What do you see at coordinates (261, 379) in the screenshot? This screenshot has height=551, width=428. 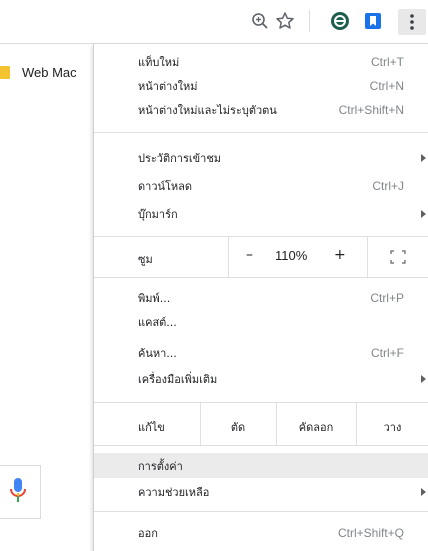 I see `menu-item-more-tools: เครื่องมือเพิ่มเติม` at bounding box center [261, 379].